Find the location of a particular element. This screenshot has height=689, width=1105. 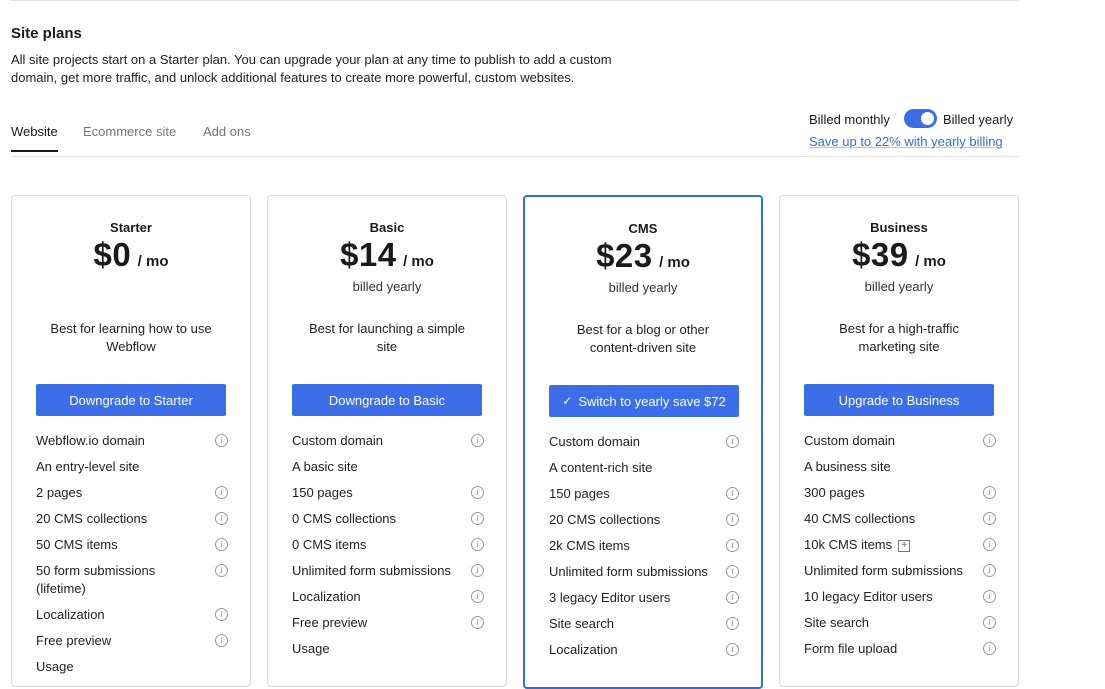

billed-monthly-label: Billed monthly is located at coordinates (849, 119).